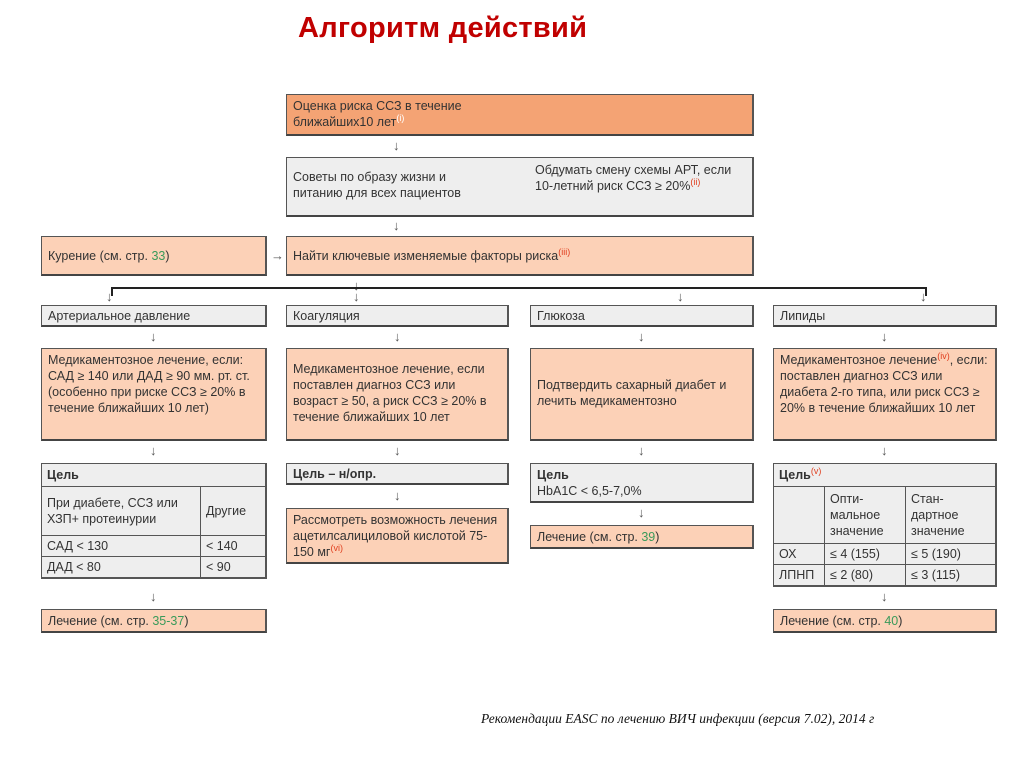  What do you see at coordinates (121, 511) in the screenshot?
I see `table-header-cell: При диабете, ССЗ или ХЗП+ протеинурии` at bounding box center [121, 511].